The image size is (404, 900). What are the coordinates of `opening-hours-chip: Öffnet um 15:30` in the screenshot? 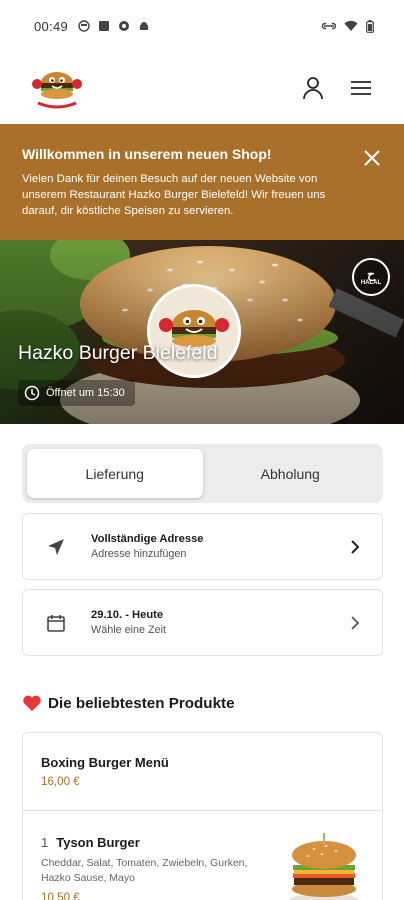 It's located at (76, 393).